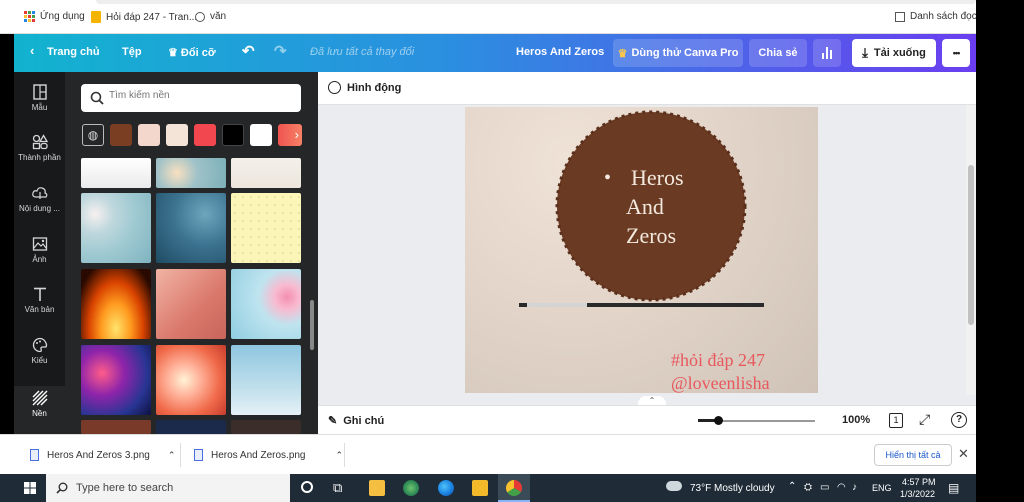 The image size is (1024, 502). What do you see at coordinates (913, 455) in the screenshot?
I see `show-all-button: Hiển thị tất cả` at bounding box center [913, 455].